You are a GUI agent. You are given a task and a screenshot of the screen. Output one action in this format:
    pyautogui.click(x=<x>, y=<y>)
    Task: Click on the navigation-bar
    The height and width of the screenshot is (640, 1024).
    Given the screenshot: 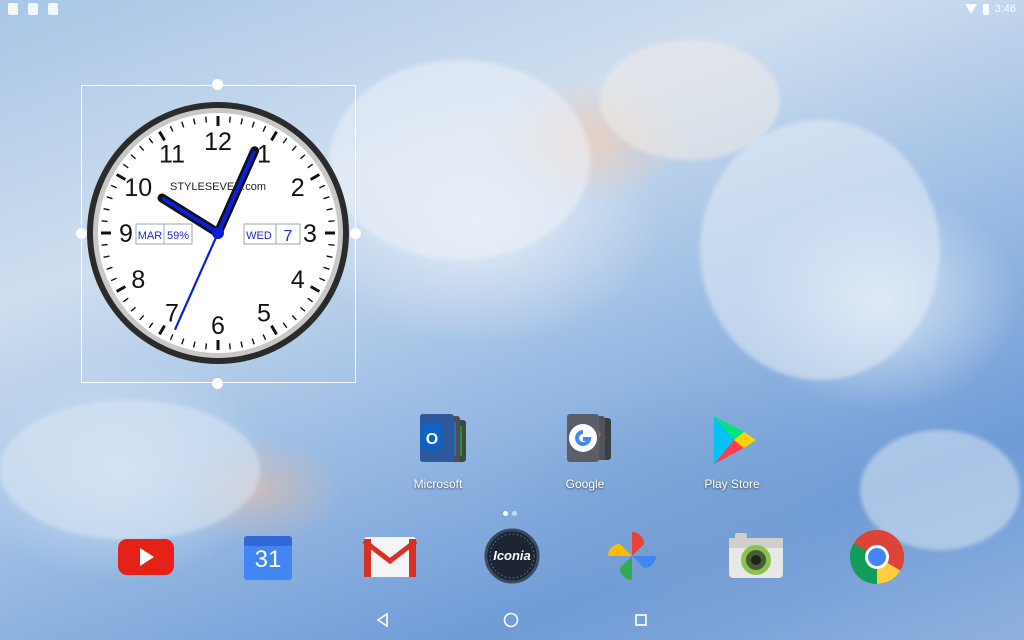 What is the action you would take?
    pyautogui.click(x=512, y=620)
    